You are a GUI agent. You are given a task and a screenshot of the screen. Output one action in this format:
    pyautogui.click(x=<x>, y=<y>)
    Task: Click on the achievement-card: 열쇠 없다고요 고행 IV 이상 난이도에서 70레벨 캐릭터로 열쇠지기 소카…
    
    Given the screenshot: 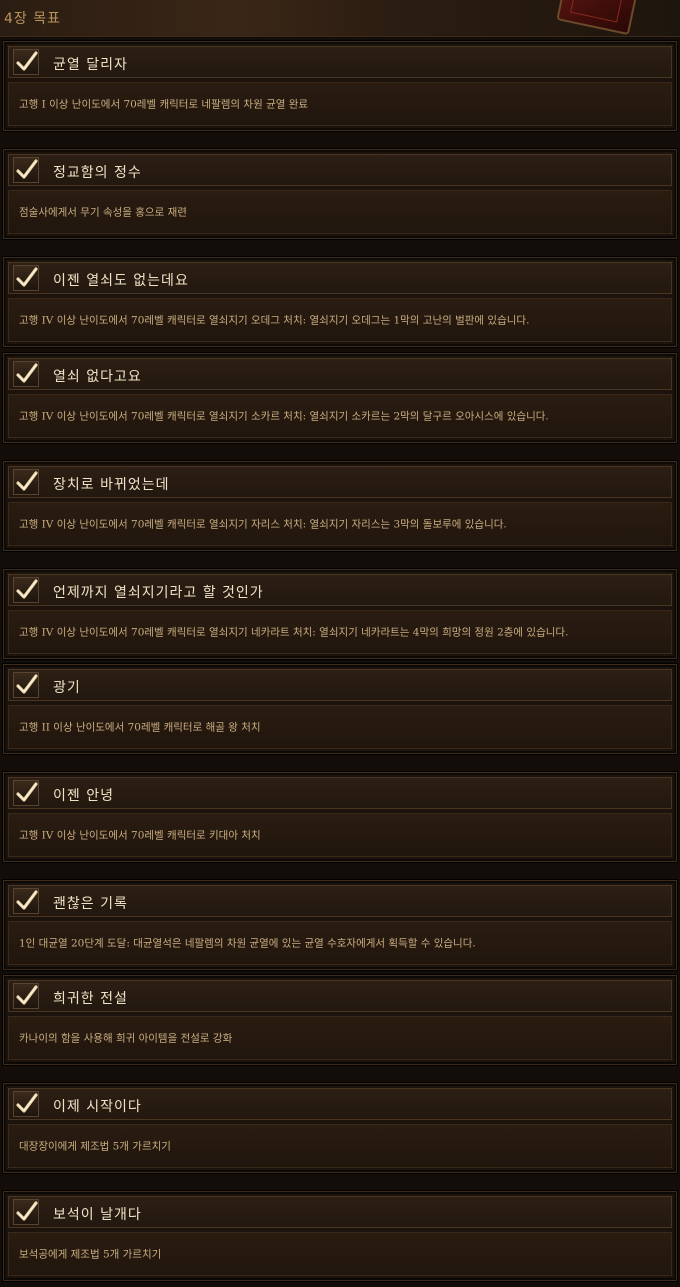 What is the action you would take?
    pyautogui.click(x=340, y=398)
    